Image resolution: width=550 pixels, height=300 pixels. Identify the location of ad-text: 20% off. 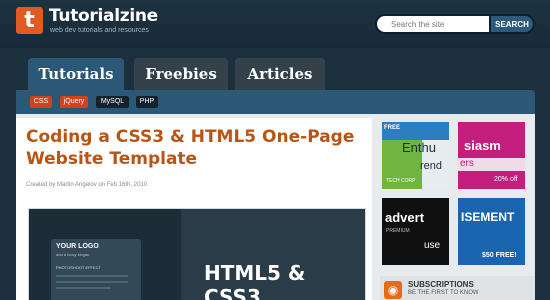
(506, 179).